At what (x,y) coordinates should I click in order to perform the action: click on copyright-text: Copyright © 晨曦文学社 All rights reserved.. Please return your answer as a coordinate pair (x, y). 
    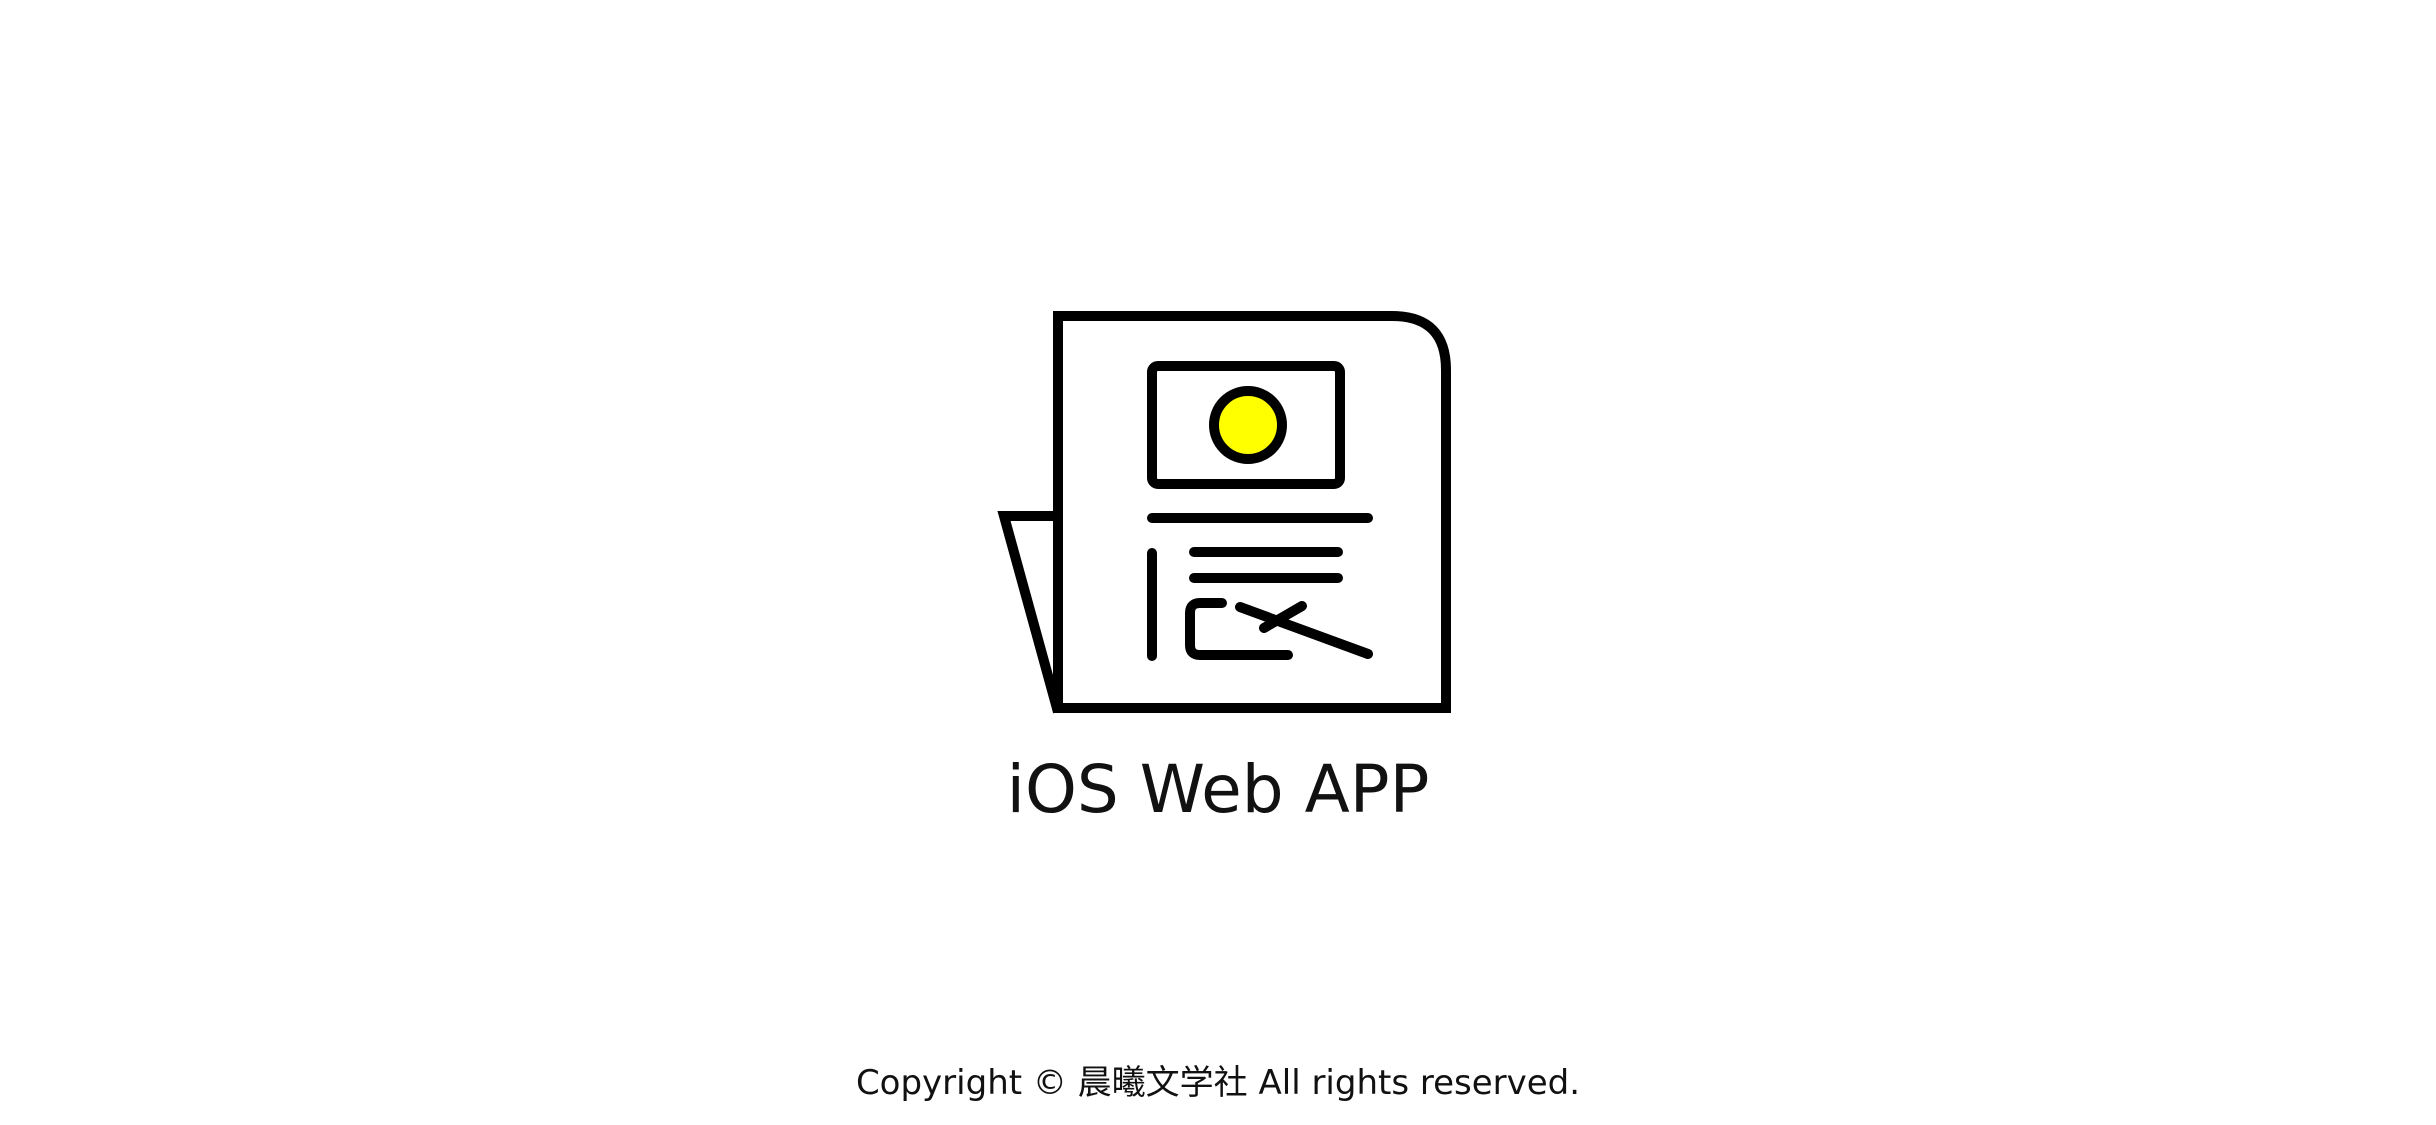
    Looking at the image, I should click on (1218, 1083).